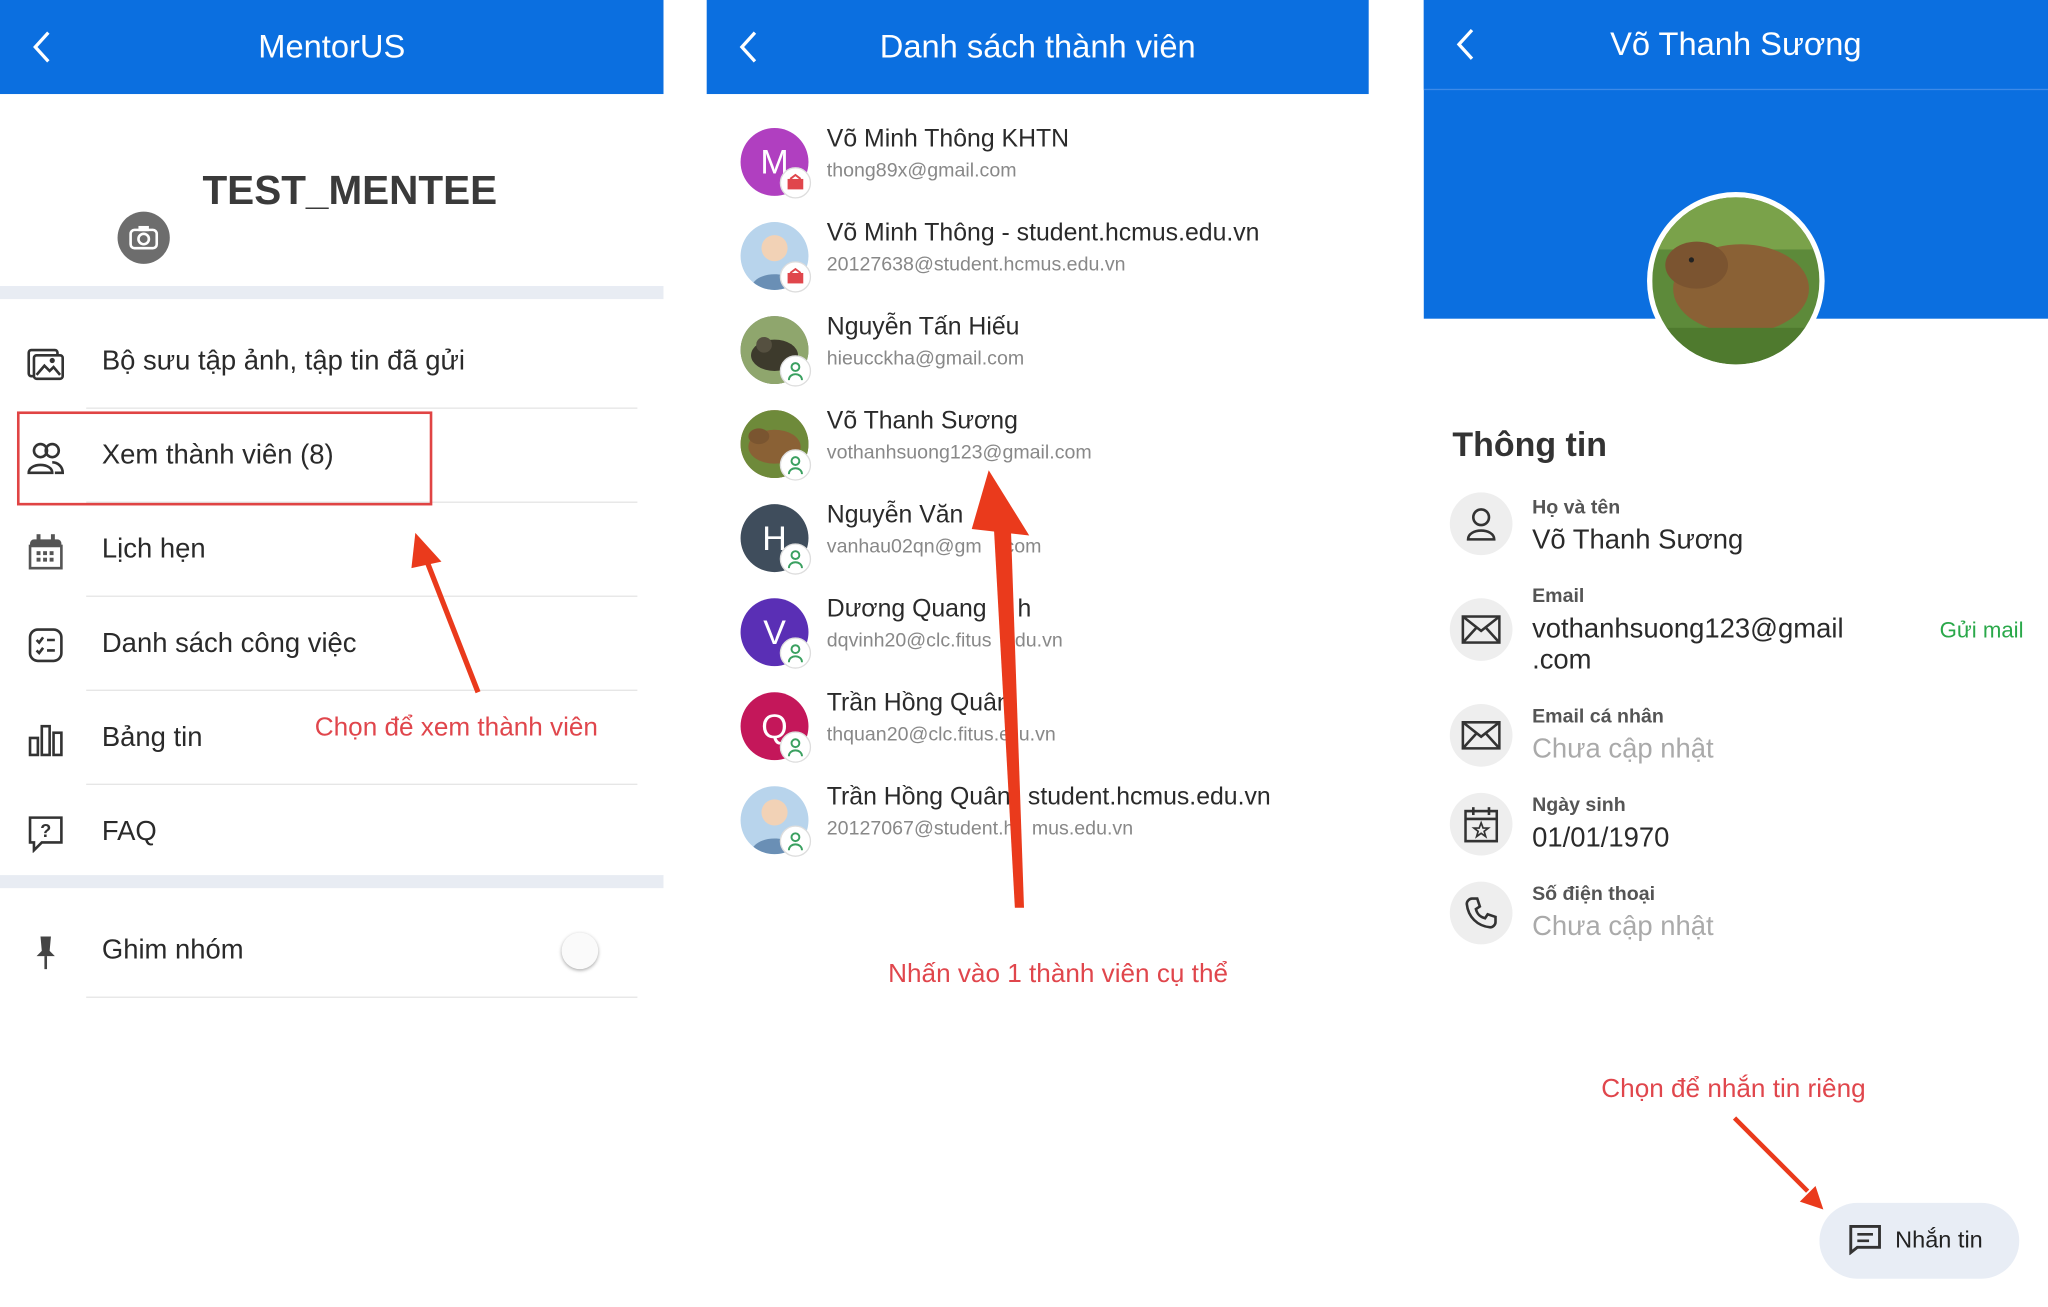  I want to click on annotation-text: Nhấn vào 1 thành viên cụ thể, so click(1058, 974).